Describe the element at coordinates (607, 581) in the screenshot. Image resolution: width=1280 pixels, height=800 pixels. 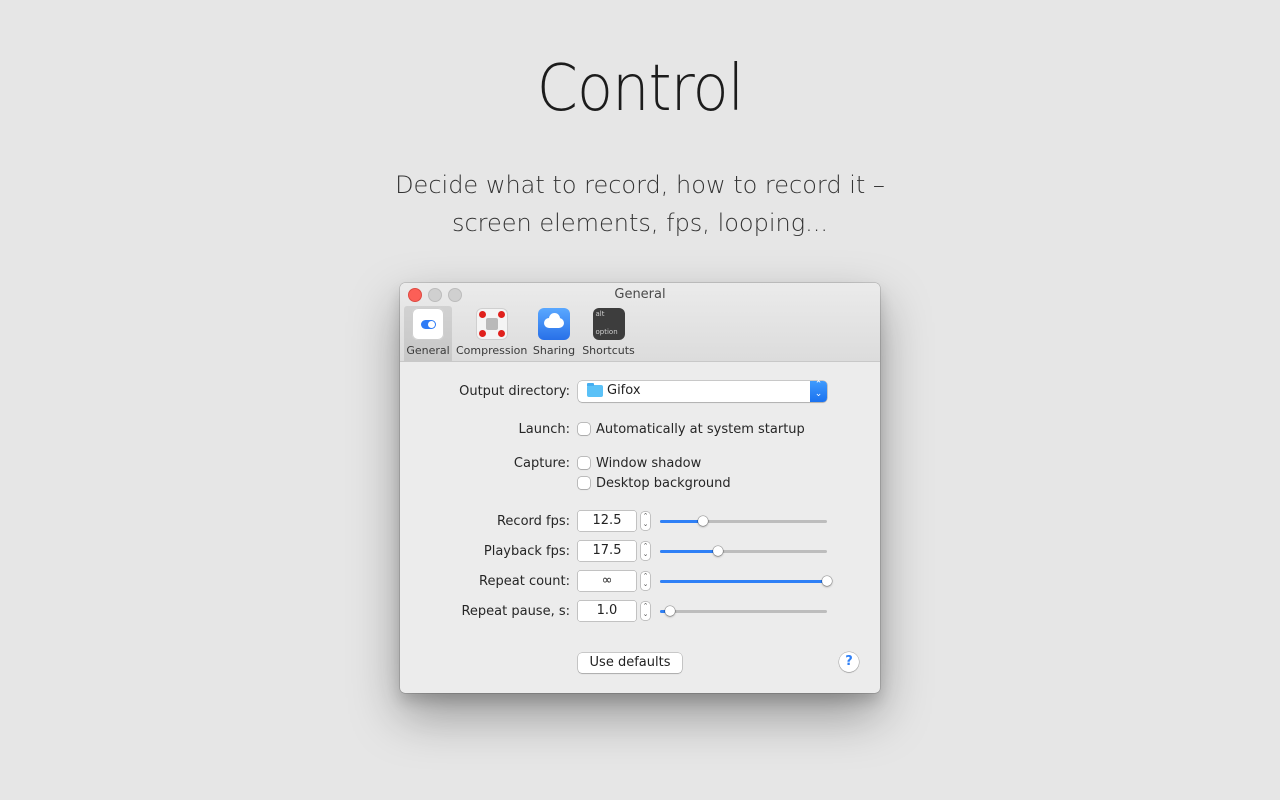
I see `repeat-count-field: ∞` at that location.